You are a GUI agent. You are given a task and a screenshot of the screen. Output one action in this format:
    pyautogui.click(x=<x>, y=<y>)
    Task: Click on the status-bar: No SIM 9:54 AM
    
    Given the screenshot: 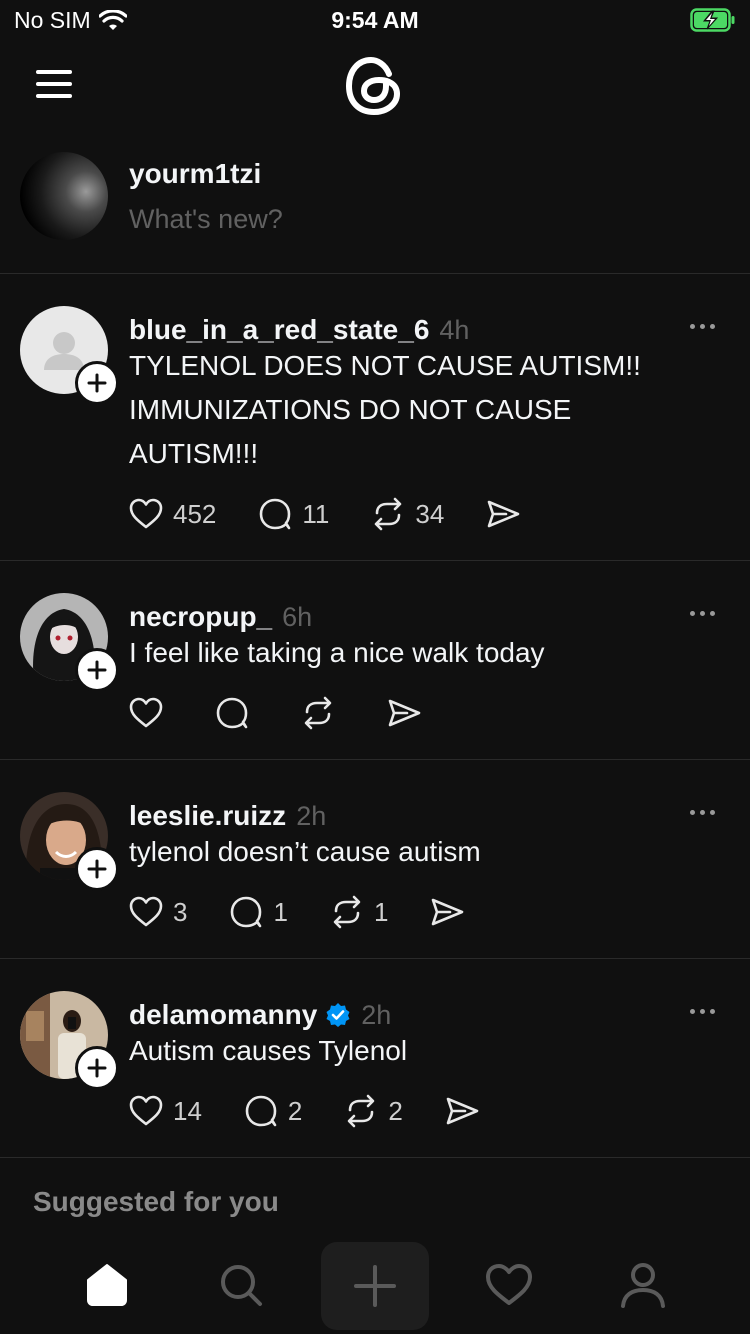 What is the action you would take?
    pyautogui.click(x=375, y=20)
    